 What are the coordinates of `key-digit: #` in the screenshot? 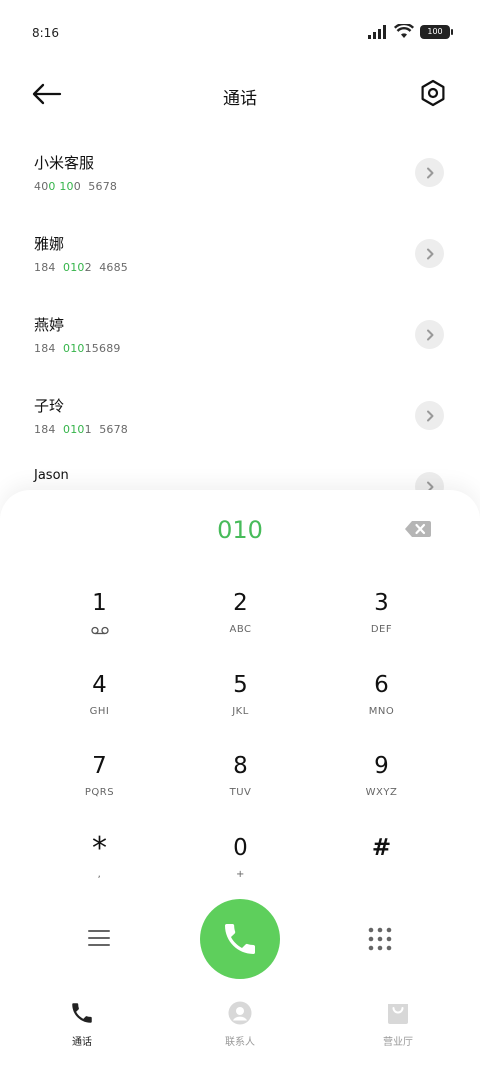 It's located at (381, 847).